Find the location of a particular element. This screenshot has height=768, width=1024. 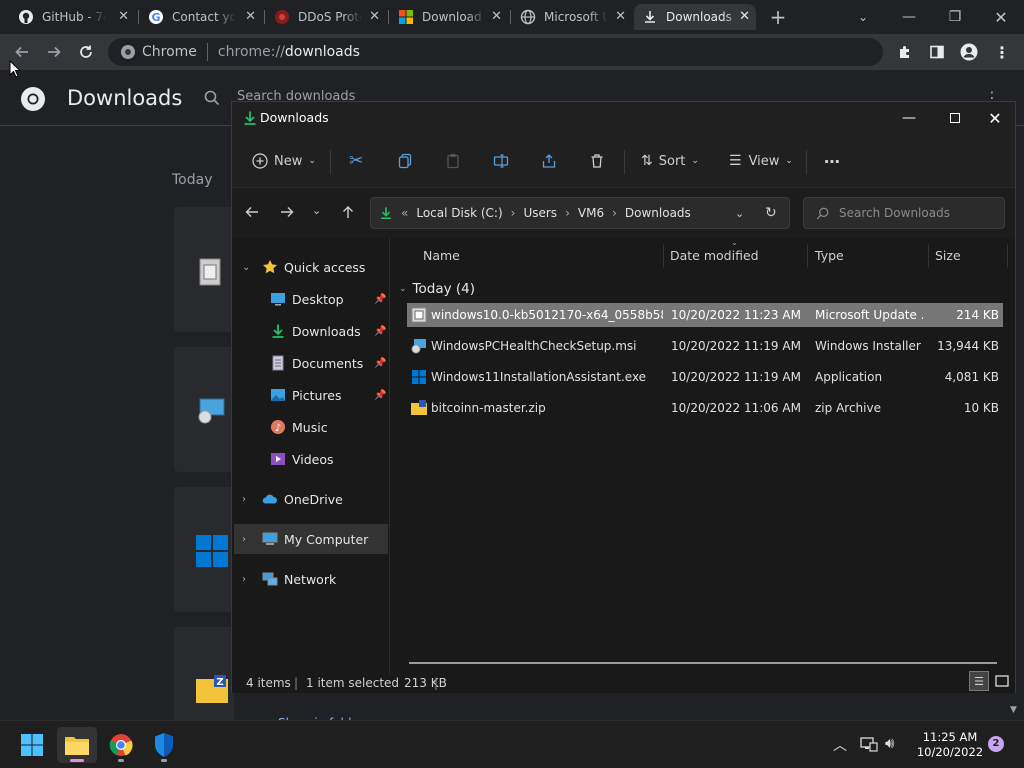

omnibox: Chrome chrome://downloads is located at coordinates (495, 52).